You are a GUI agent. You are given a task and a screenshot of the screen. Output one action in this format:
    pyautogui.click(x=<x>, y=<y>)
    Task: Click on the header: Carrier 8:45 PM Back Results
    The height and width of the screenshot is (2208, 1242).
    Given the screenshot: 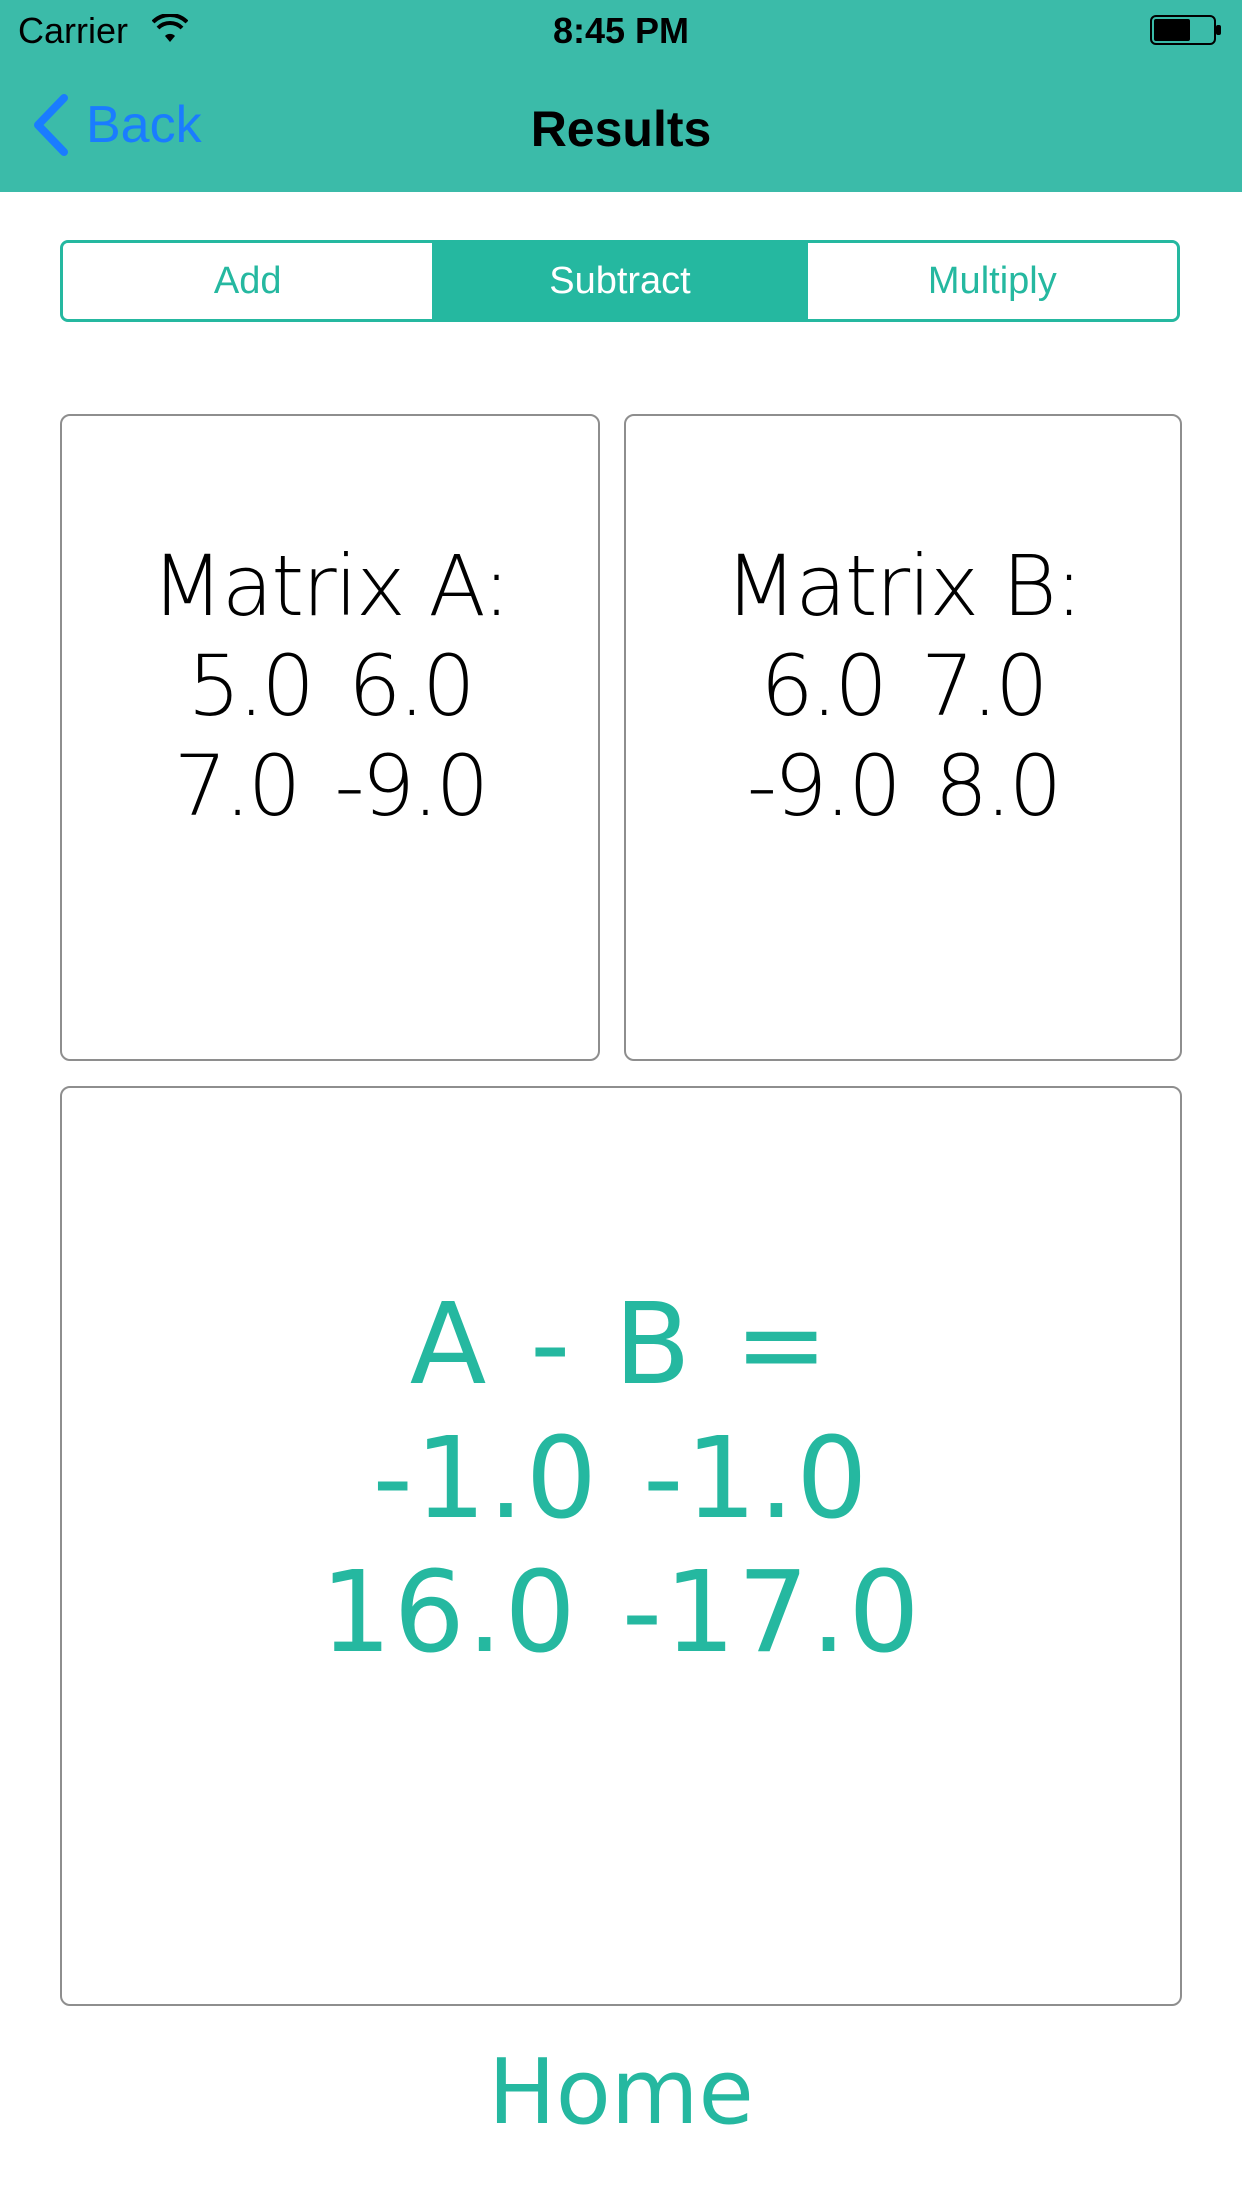 What is the action you would take?
    pyautogui.click(x=621, y=96)
    